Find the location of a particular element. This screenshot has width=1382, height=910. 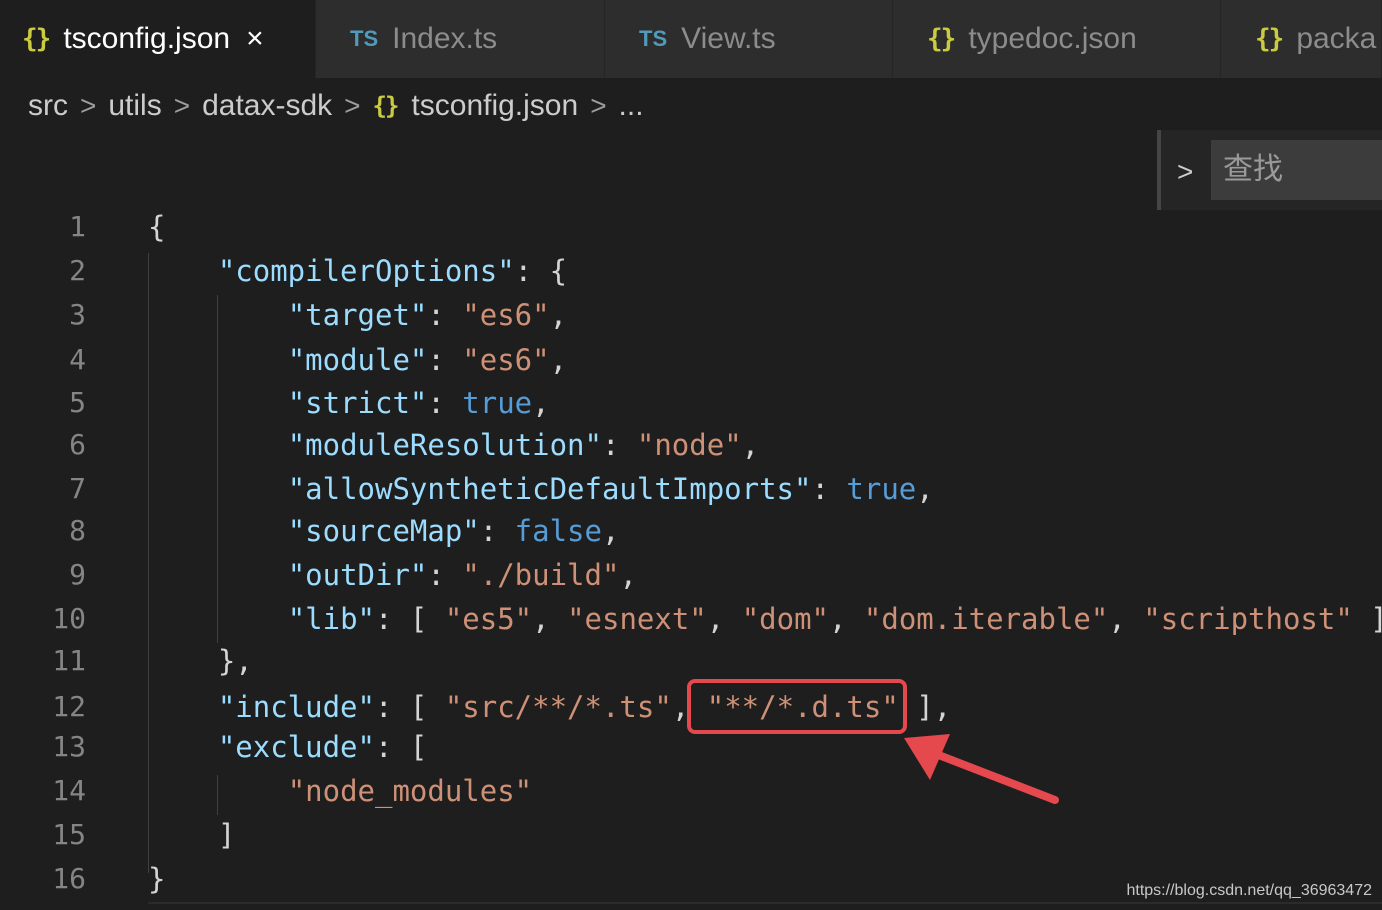

code-text: "module": "es6", is located at coordinates (357, 360).